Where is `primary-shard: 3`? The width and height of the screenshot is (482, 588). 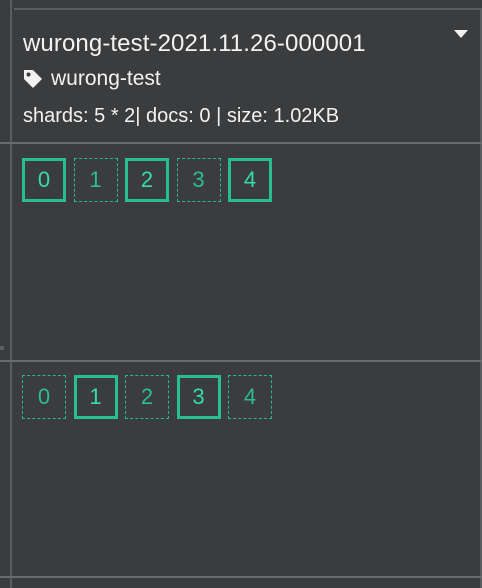
primary-shard: 3 is located at coordinates (198, 397).